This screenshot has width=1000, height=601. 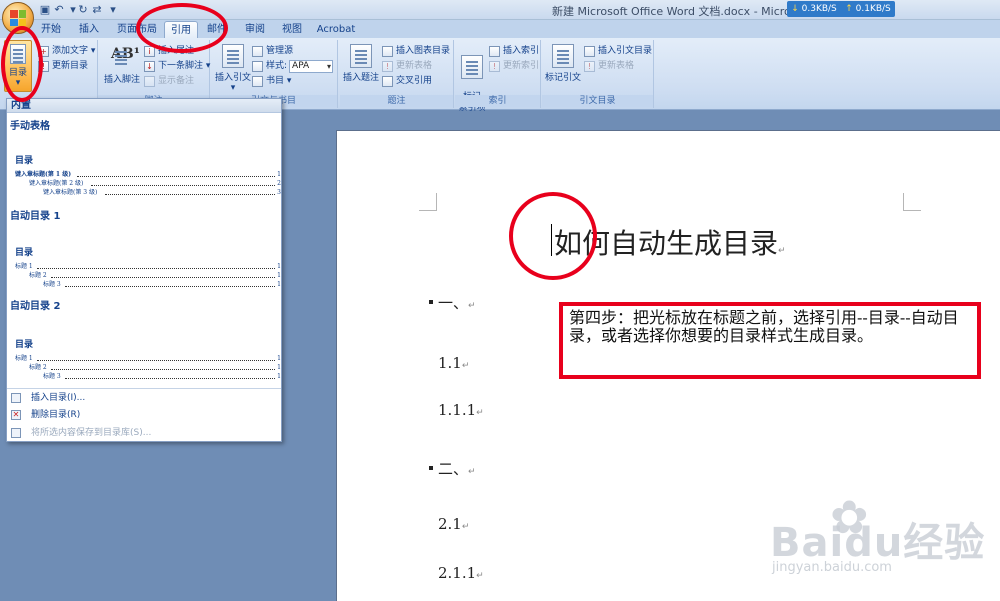 What do you see at coordinates (387, 51) in the screenshot?
I see `table-of-figures-icon` at bounding box center [387, 51].